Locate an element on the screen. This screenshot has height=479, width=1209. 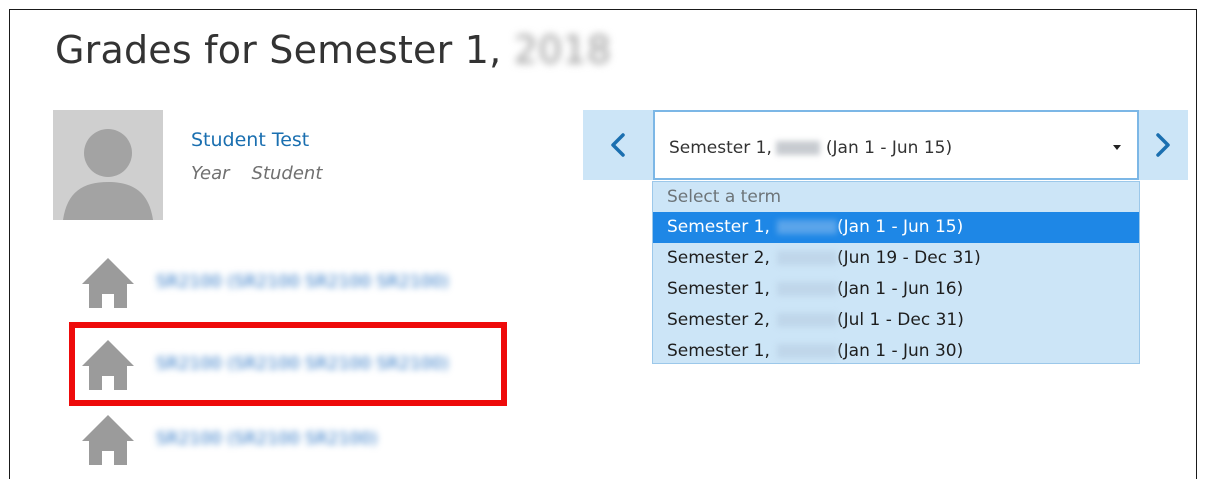
school-link: SR2100 (SR2100 SR2100) is located at coordinates (267, 439).